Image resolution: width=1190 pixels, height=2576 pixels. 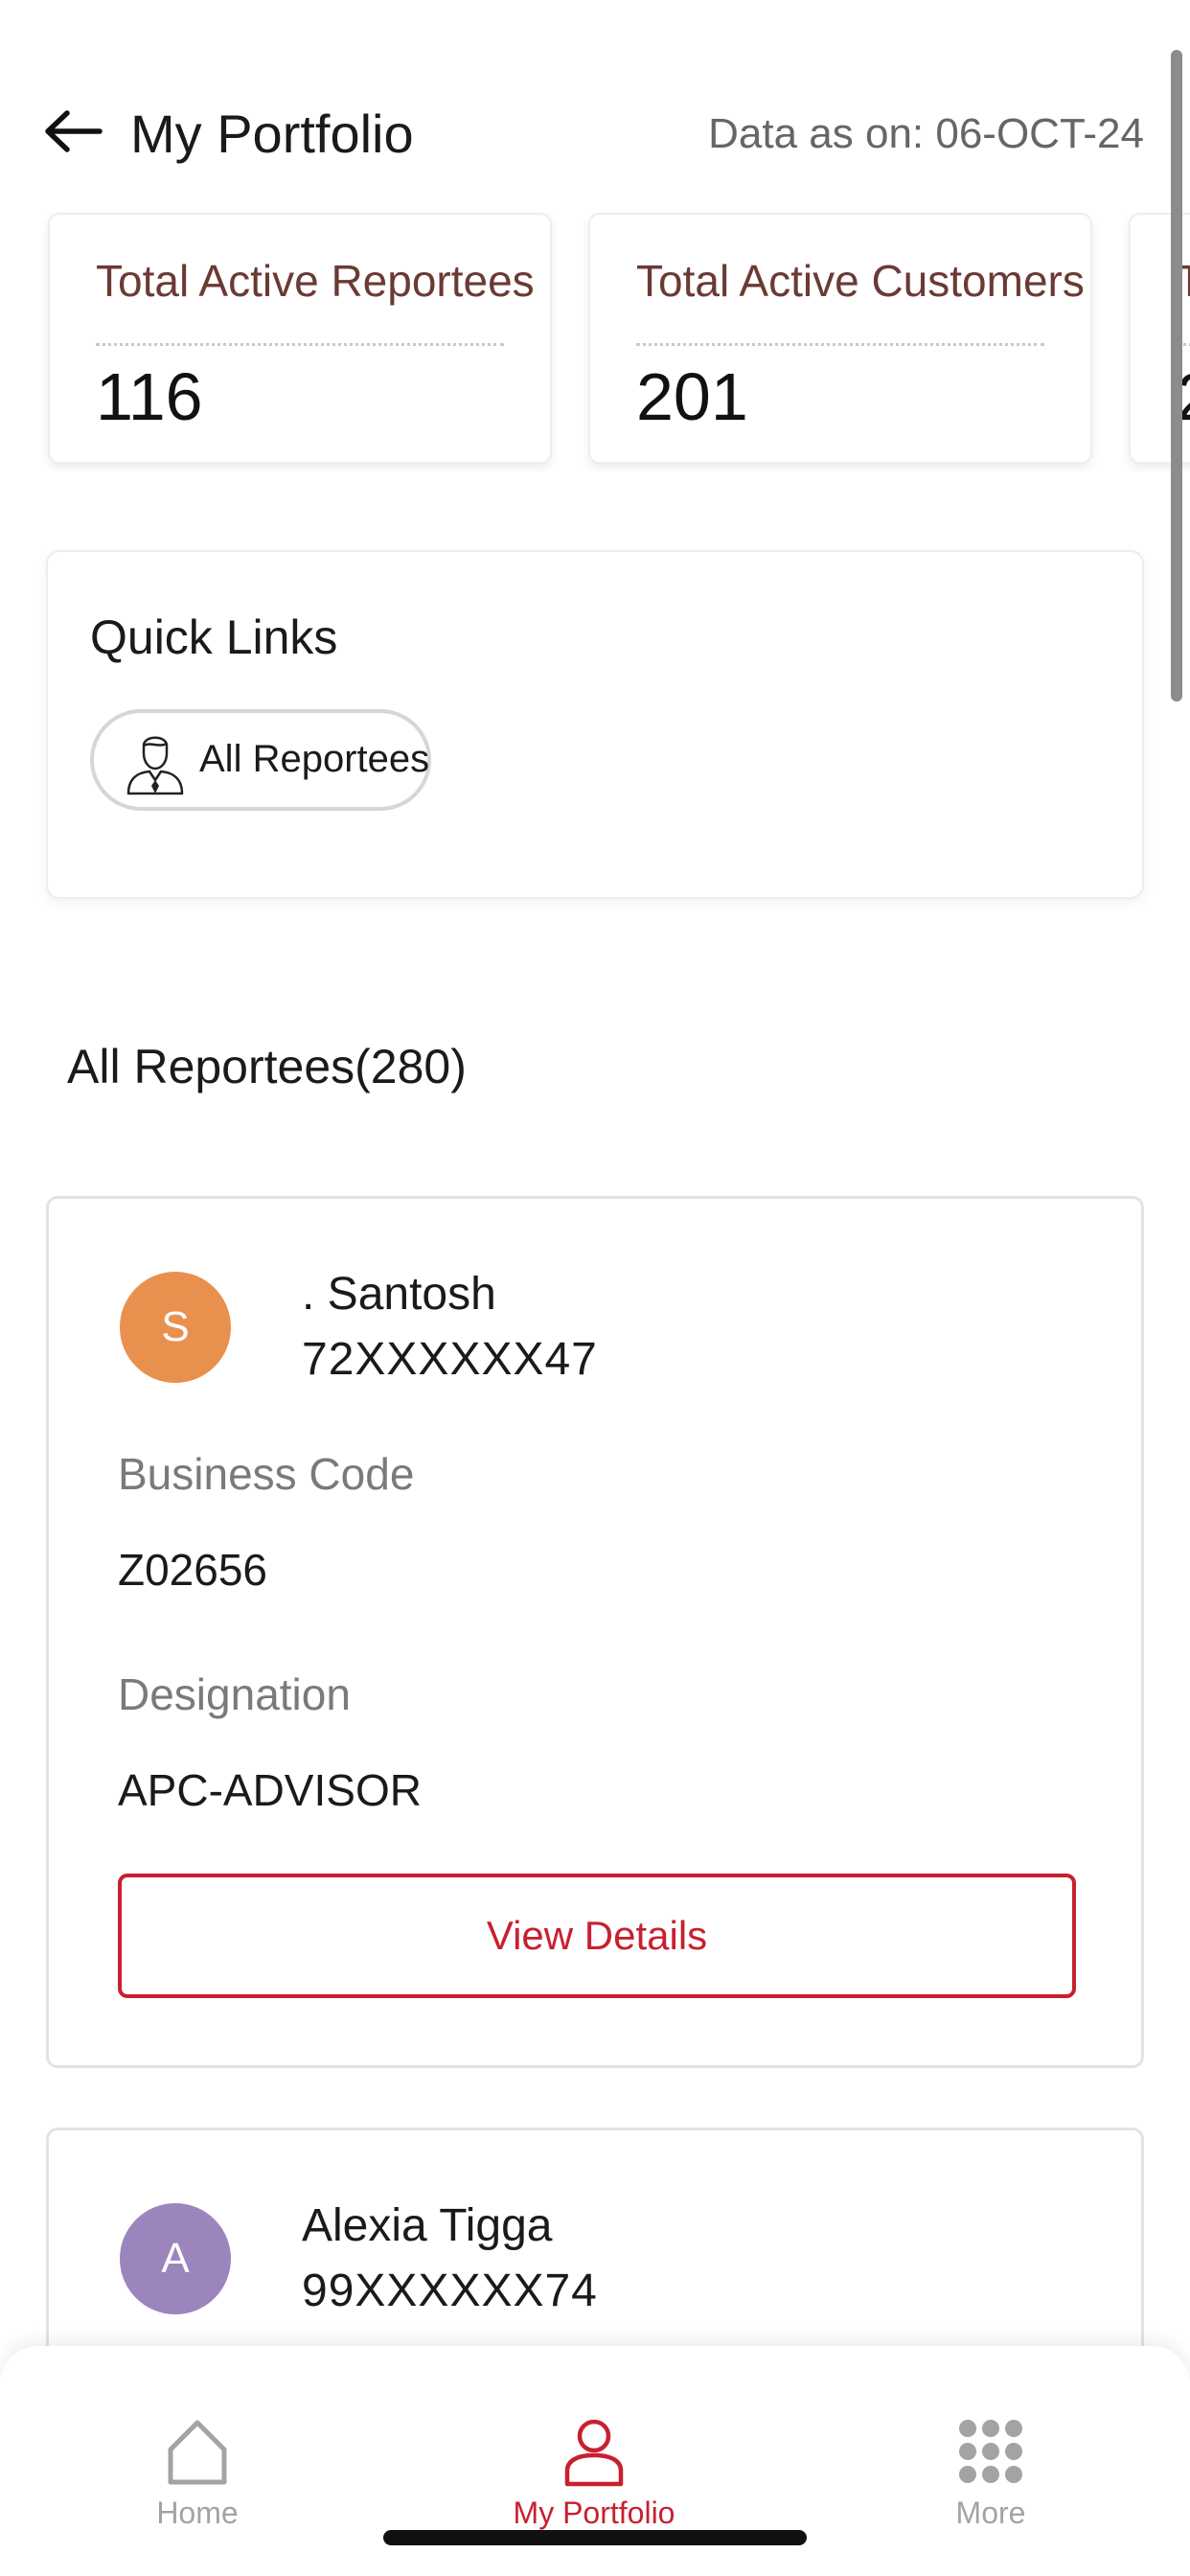 I want to click on page-title: My Portfolio, so click(x=272, y=134).